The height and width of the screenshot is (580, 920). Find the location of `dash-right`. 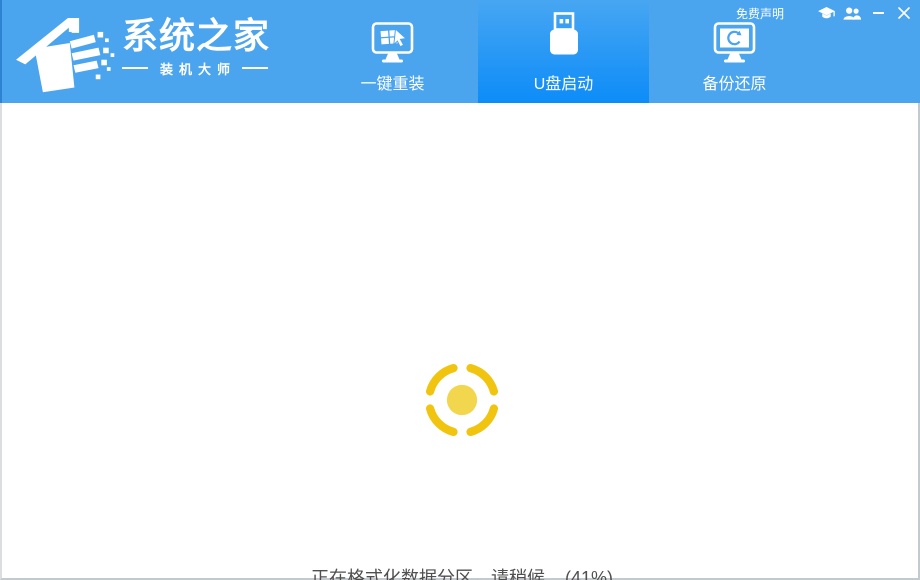

dash-right is located at coordinates (255, 68).